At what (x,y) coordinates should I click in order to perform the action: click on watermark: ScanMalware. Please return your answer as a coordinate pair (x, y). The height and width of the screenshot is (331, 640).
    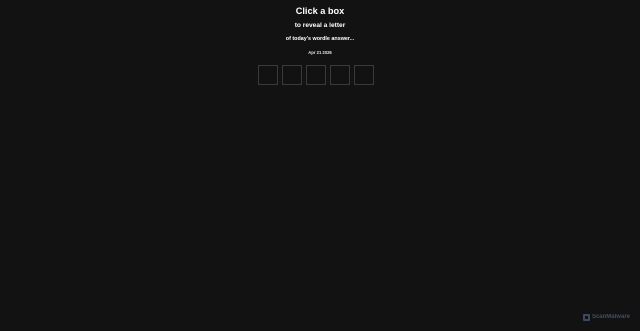
    Looking at the image, I should click on (606, 317).